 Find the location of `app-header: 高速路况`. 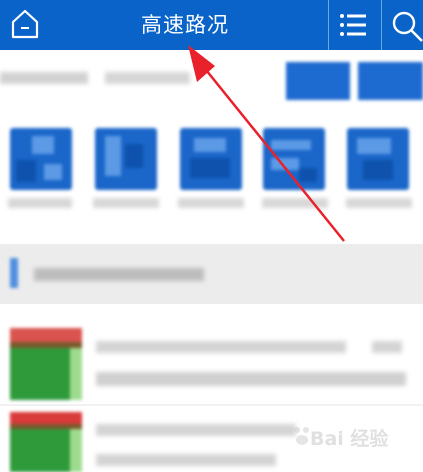

app-header: 高速路况 is located at coordinates (211, 25).